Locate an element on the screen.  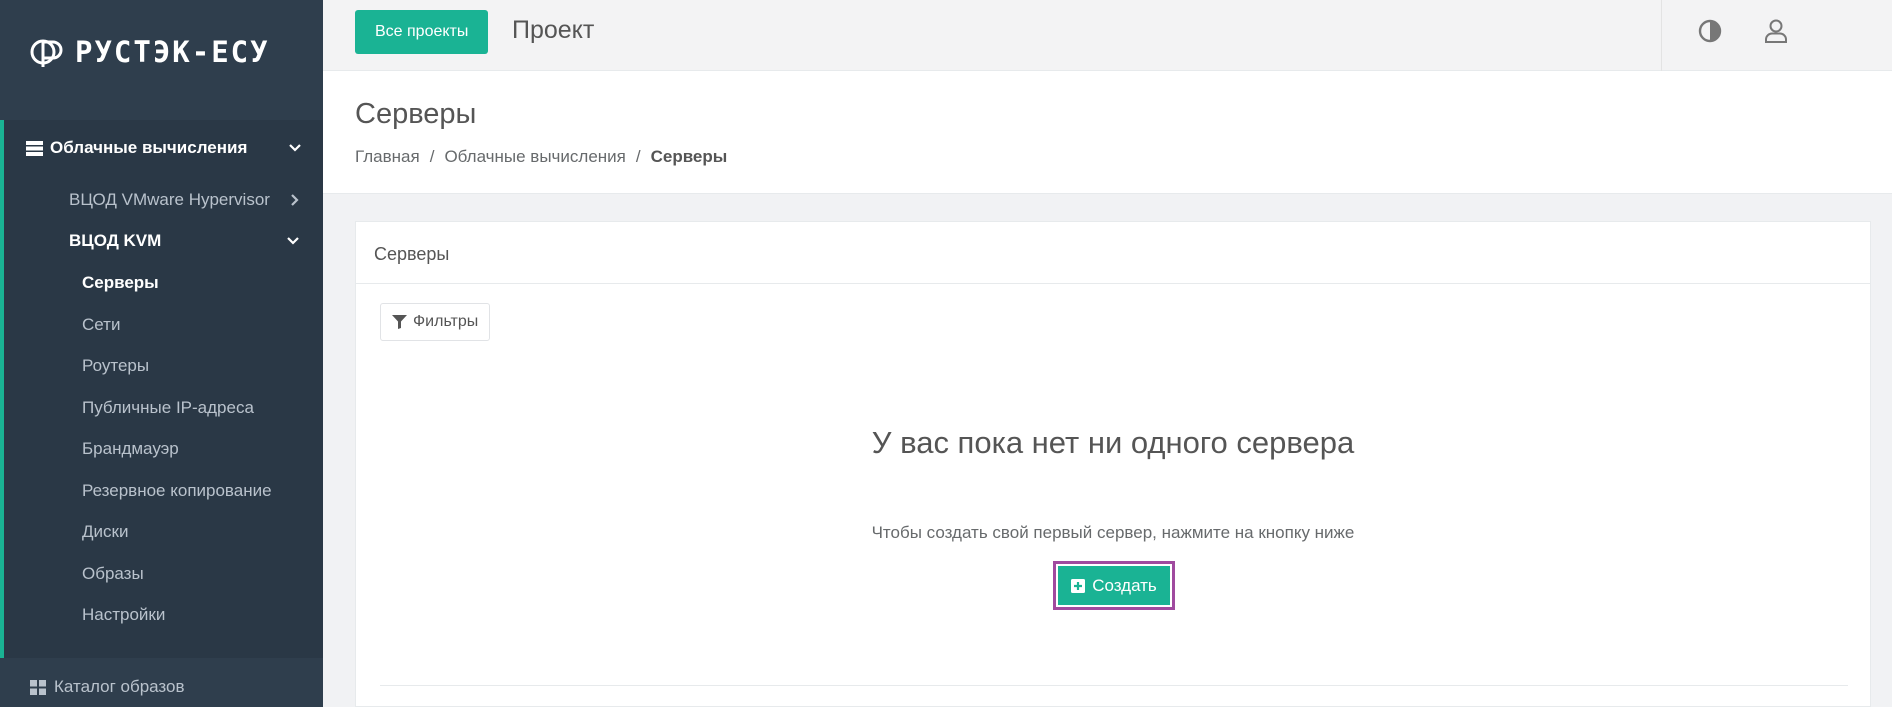
page-title: Серверы is located at coordinates (416, 114).